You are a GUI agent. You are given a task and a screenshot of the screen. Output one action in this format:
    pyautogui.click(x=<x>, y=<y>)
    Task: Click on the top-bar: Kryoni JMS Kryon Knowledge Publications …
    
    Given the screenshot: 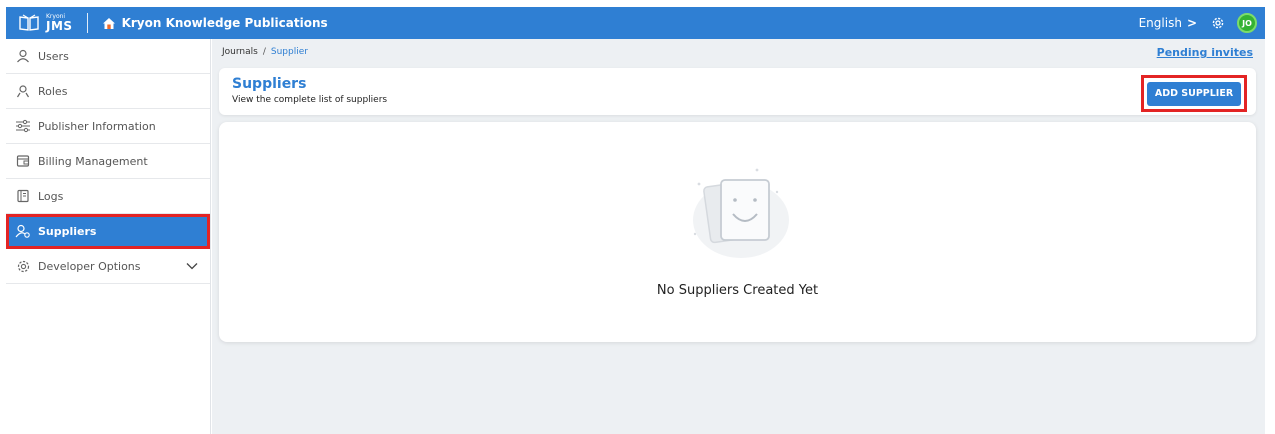 What is the action you would take?
    pyautogui.click(x=635, y=23)
    